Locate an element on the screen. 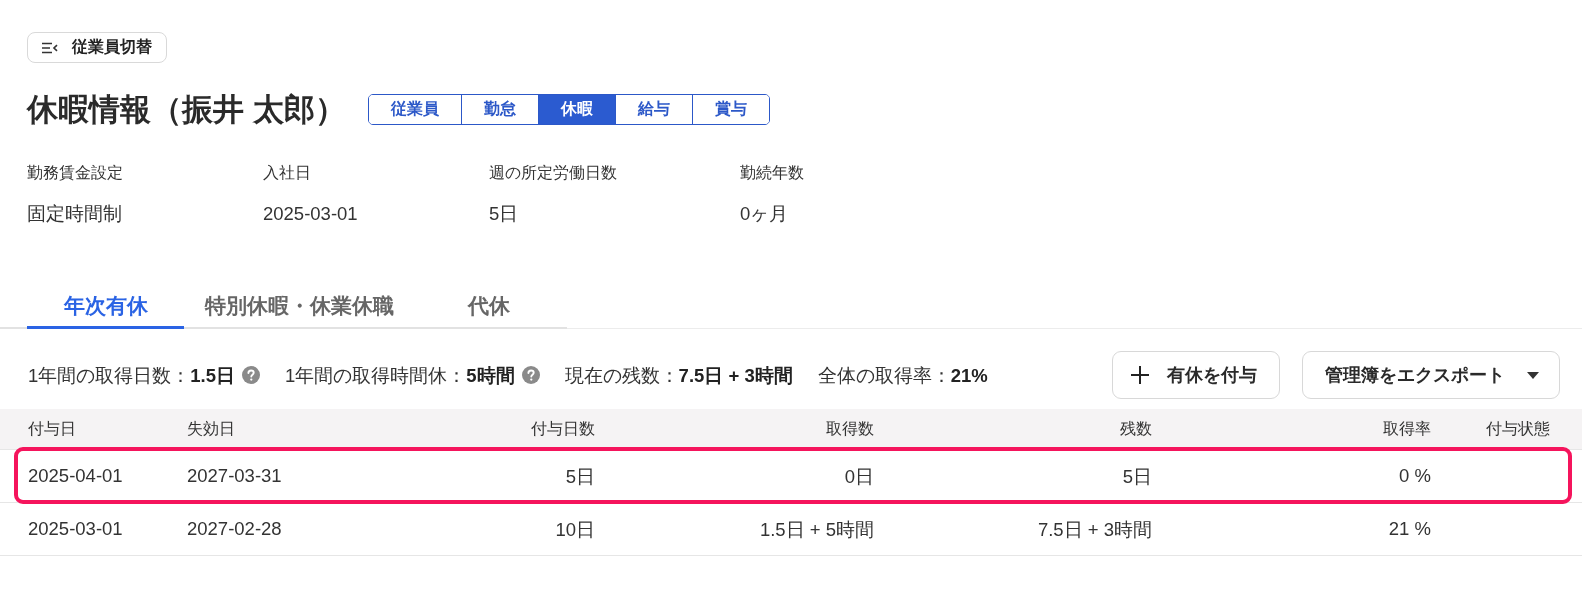 This screenshot has width=1582, height=610. summary-stat: 1年間の取得日数：1.5日 is located at coordinates (131, 375).